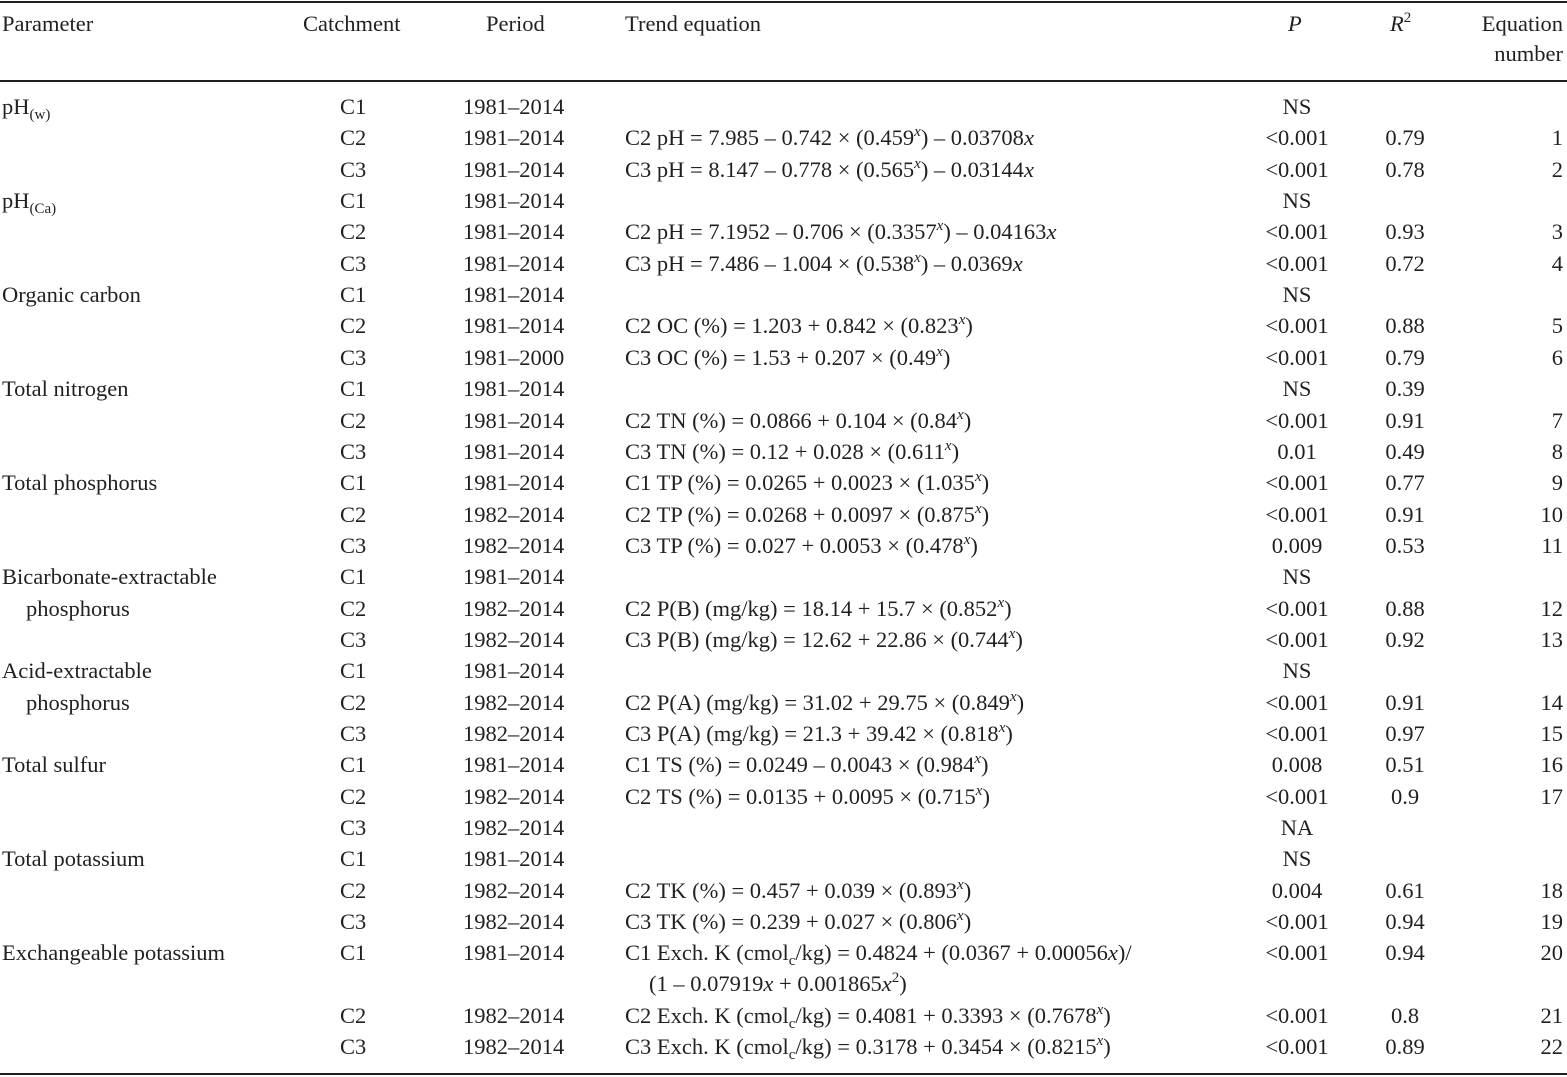  What do you see at coordinates (1557, 451) in the screenshot?
I see `equation-number-cell: 8` at bounding box center [1557, 451].